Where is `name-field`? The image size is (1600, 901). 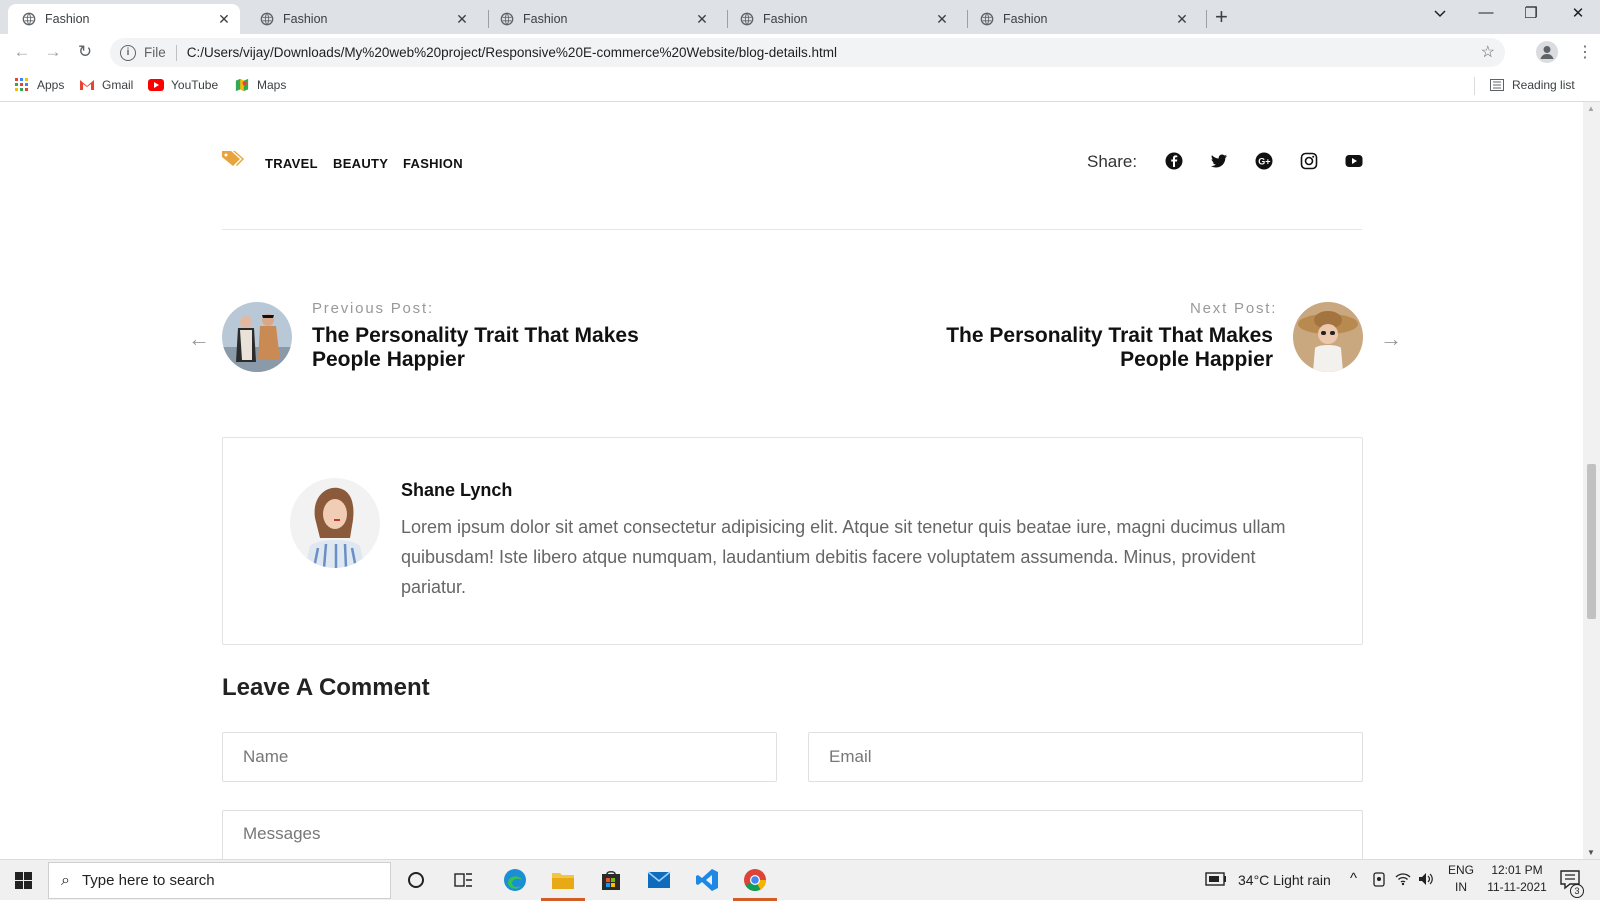 name-field is located at coordinates (499, 757).